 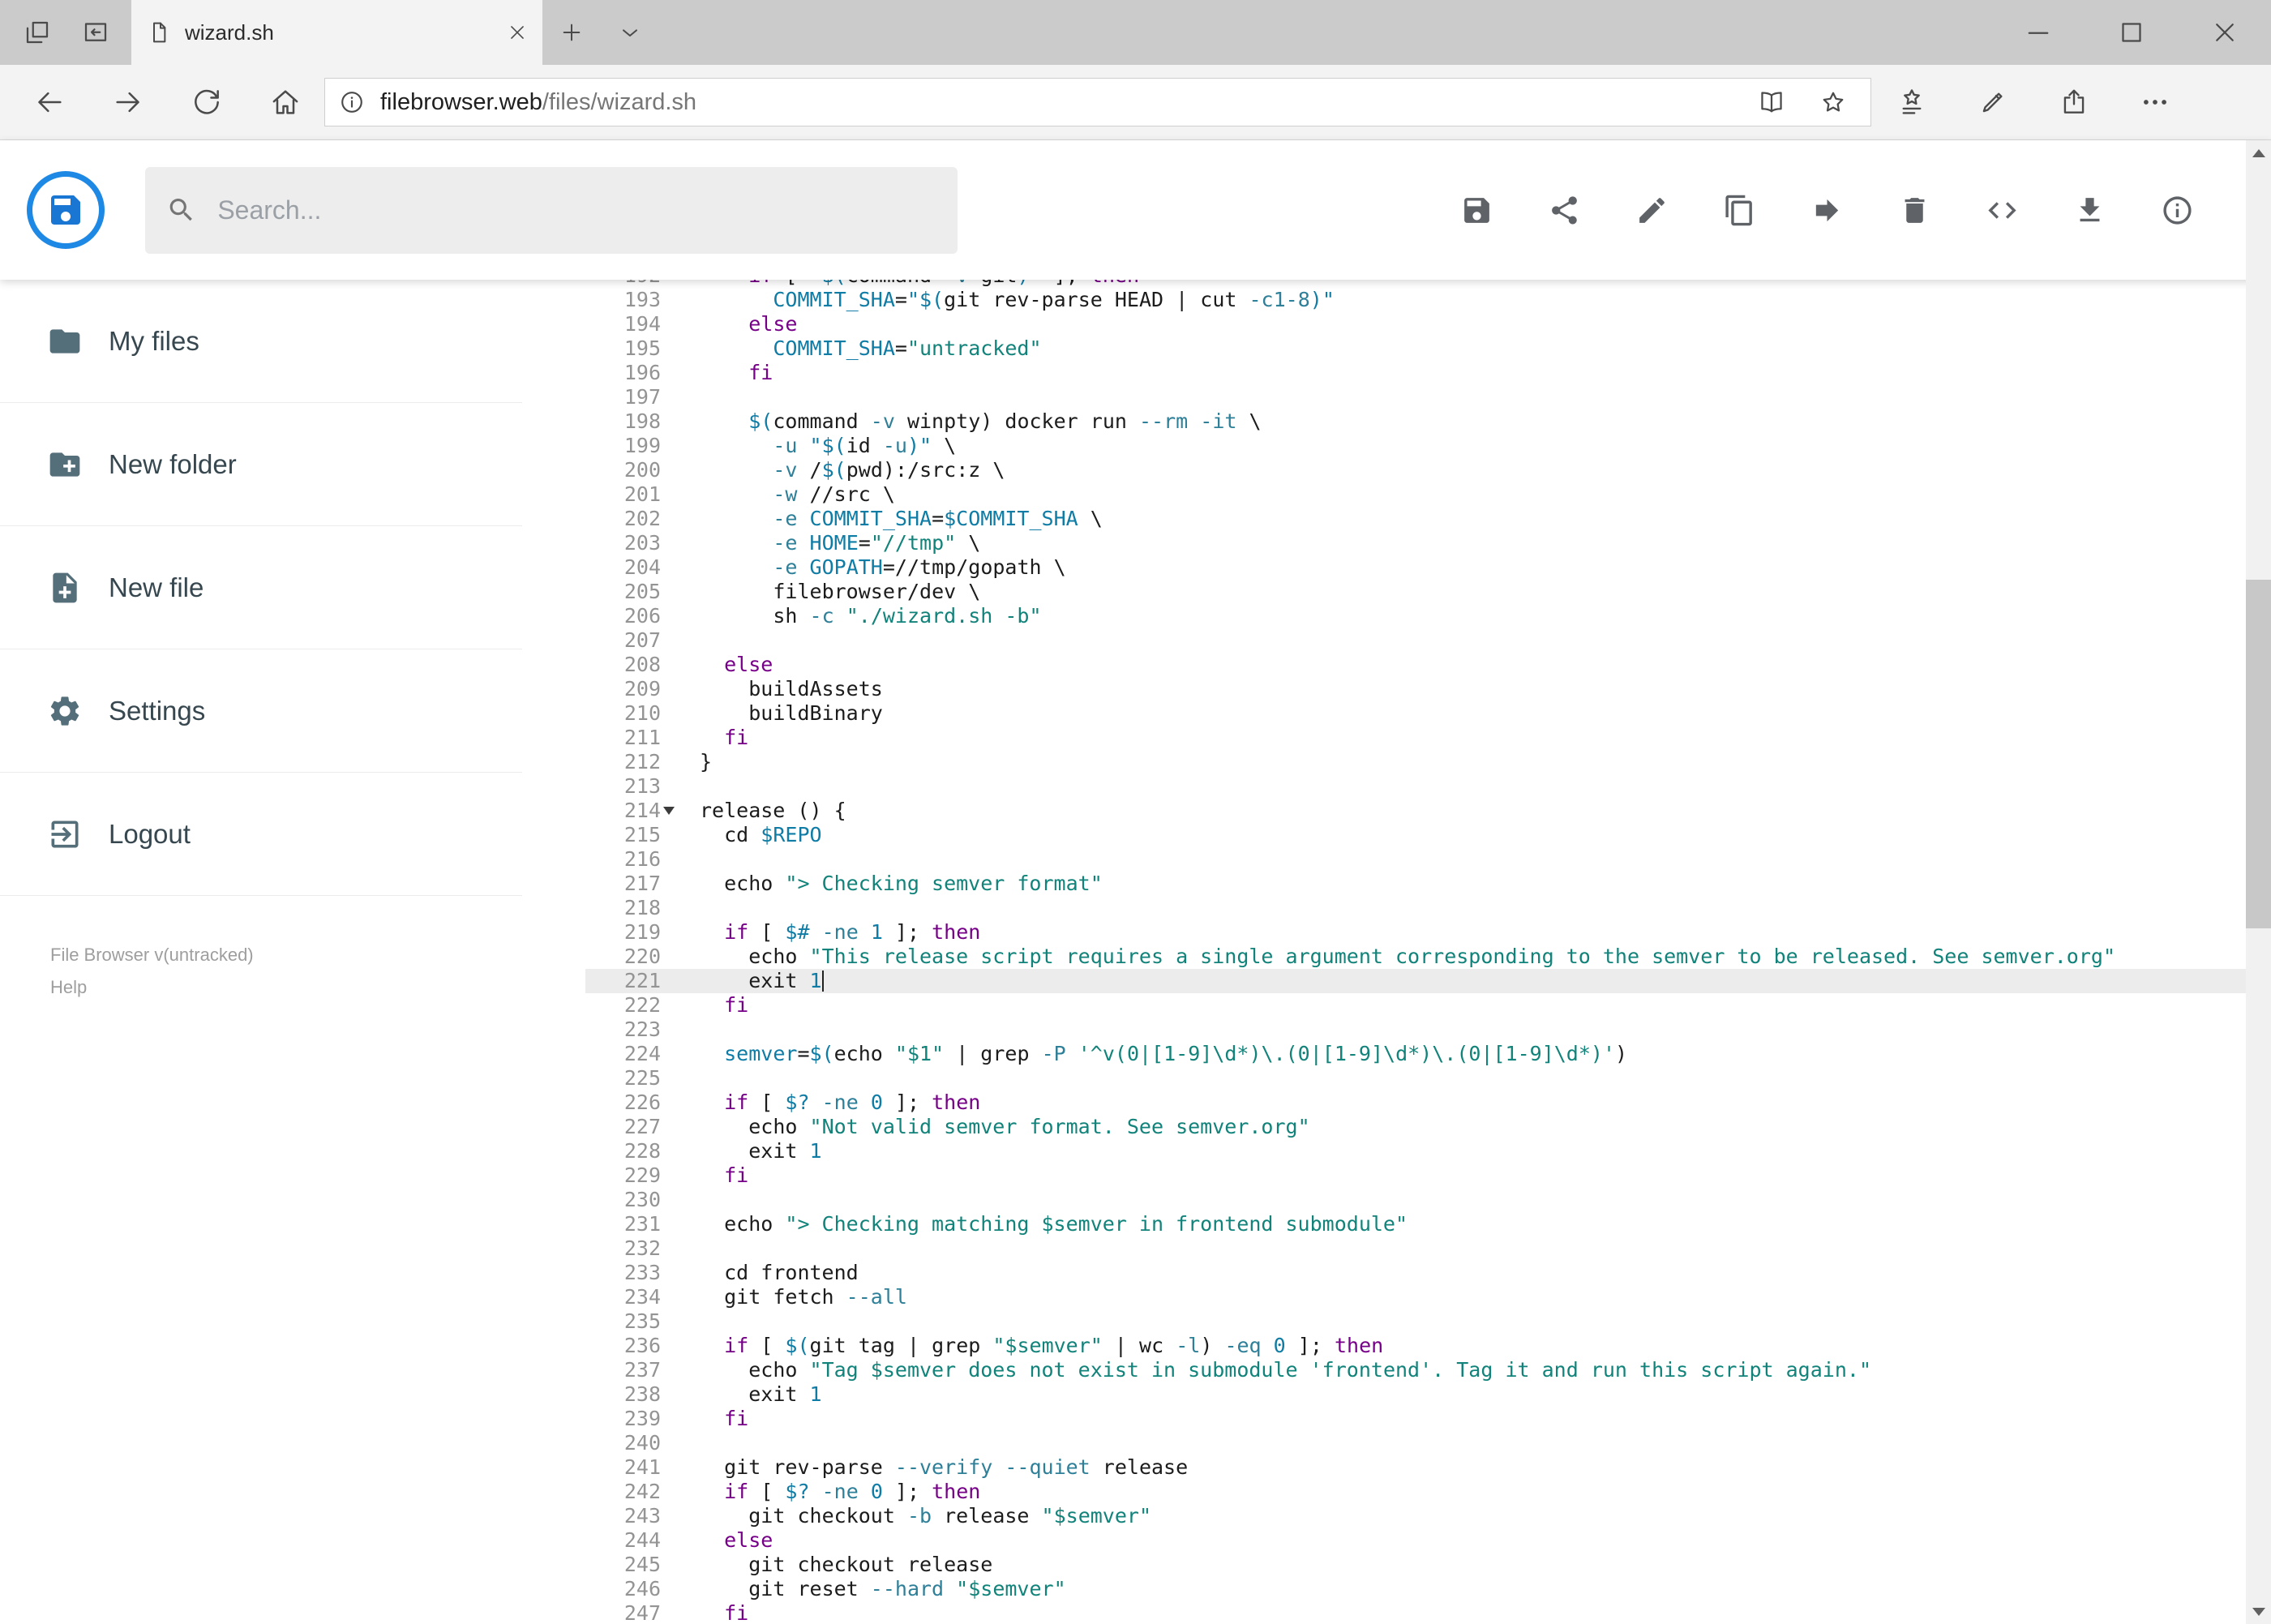 I want to click on editor-line: 215 cd $REPO, so click(x=1416, y=835).